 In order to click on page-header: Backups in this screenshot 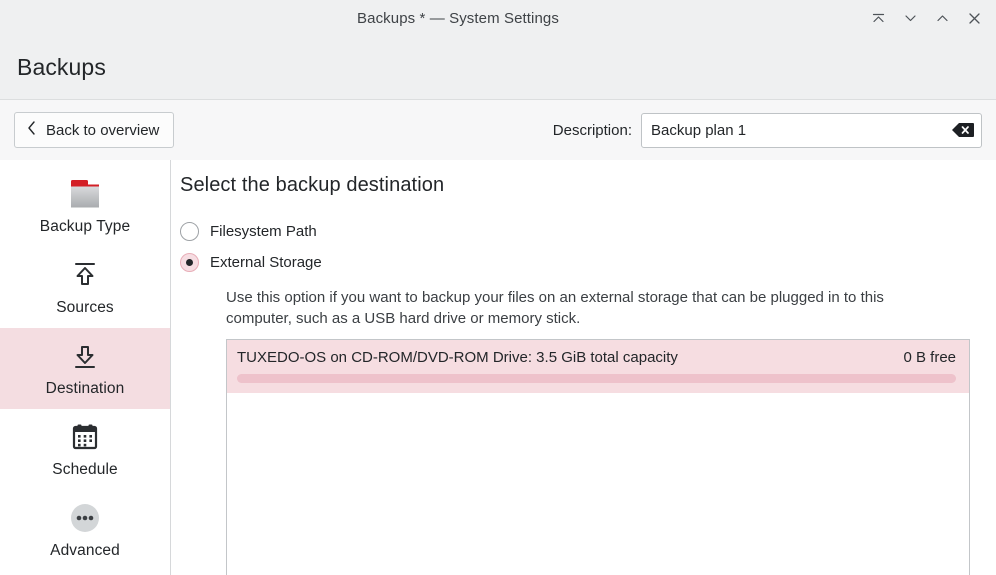, I will do `click(498, 68)`.